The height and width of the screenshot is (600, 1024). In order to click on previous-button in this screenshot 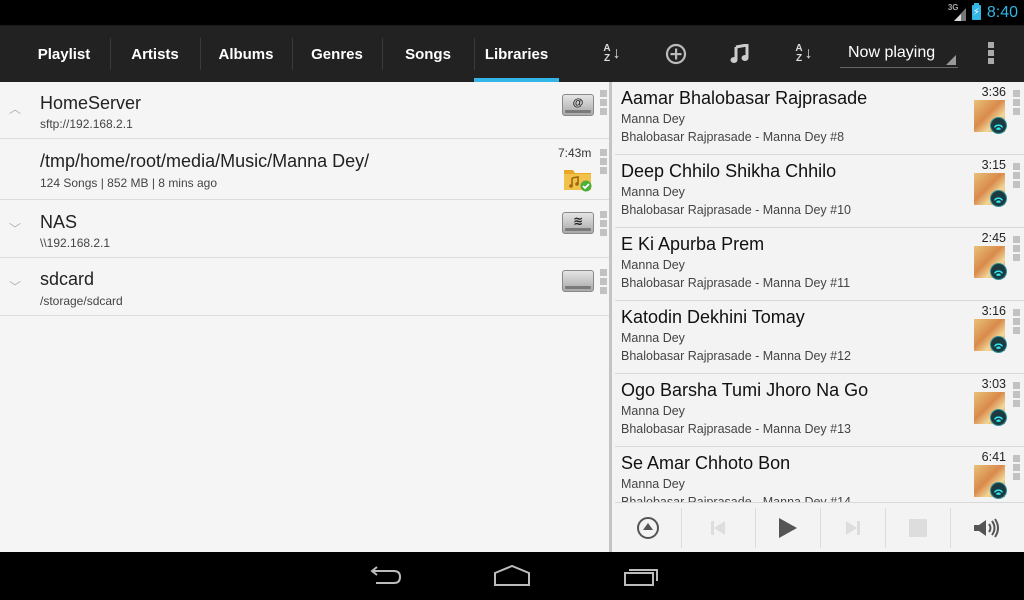, I will do `click(718, 528)`.